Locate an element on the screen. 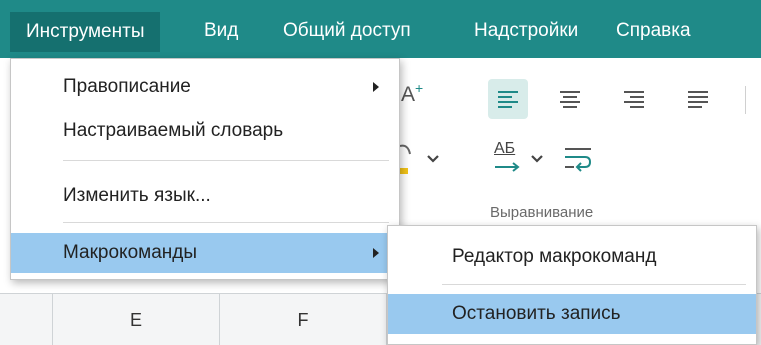 The image size is (761, 345). menu-view: Вид is located at coordinates (221, 31).